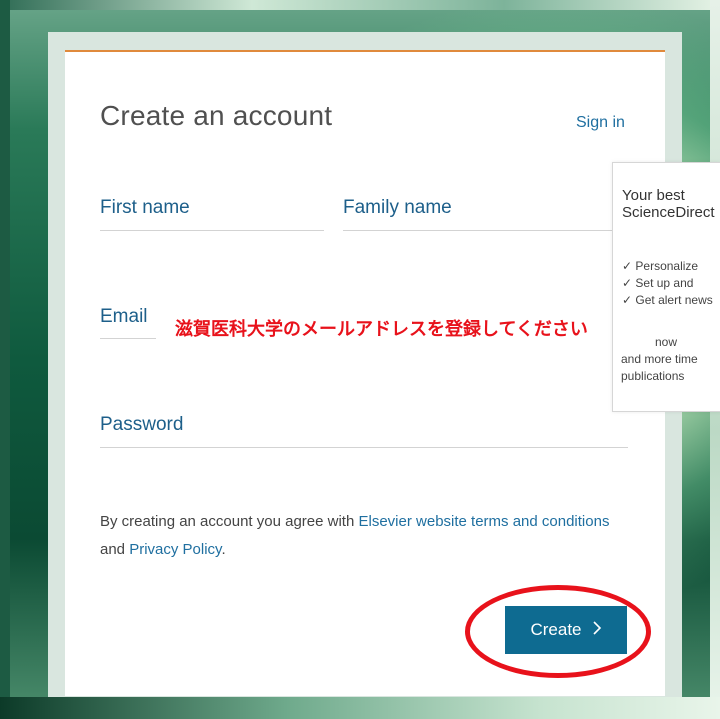 This screenshot has height=719, width=720. Describe the element at coordinates (124, 316) in the screenshot. I see `email-label: Email` at that location.